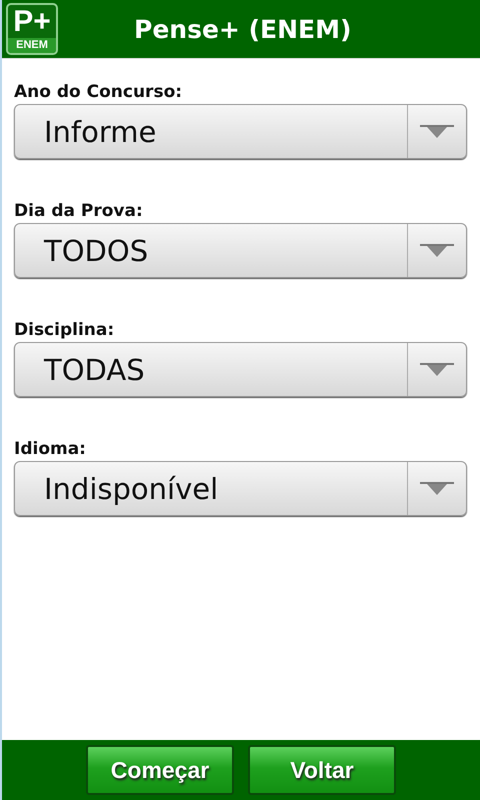 This screenshot has height=800, width=480. Describe the element at coordinates (160, 770) in the screenshot. I see `footer-button: Começar` at that location.